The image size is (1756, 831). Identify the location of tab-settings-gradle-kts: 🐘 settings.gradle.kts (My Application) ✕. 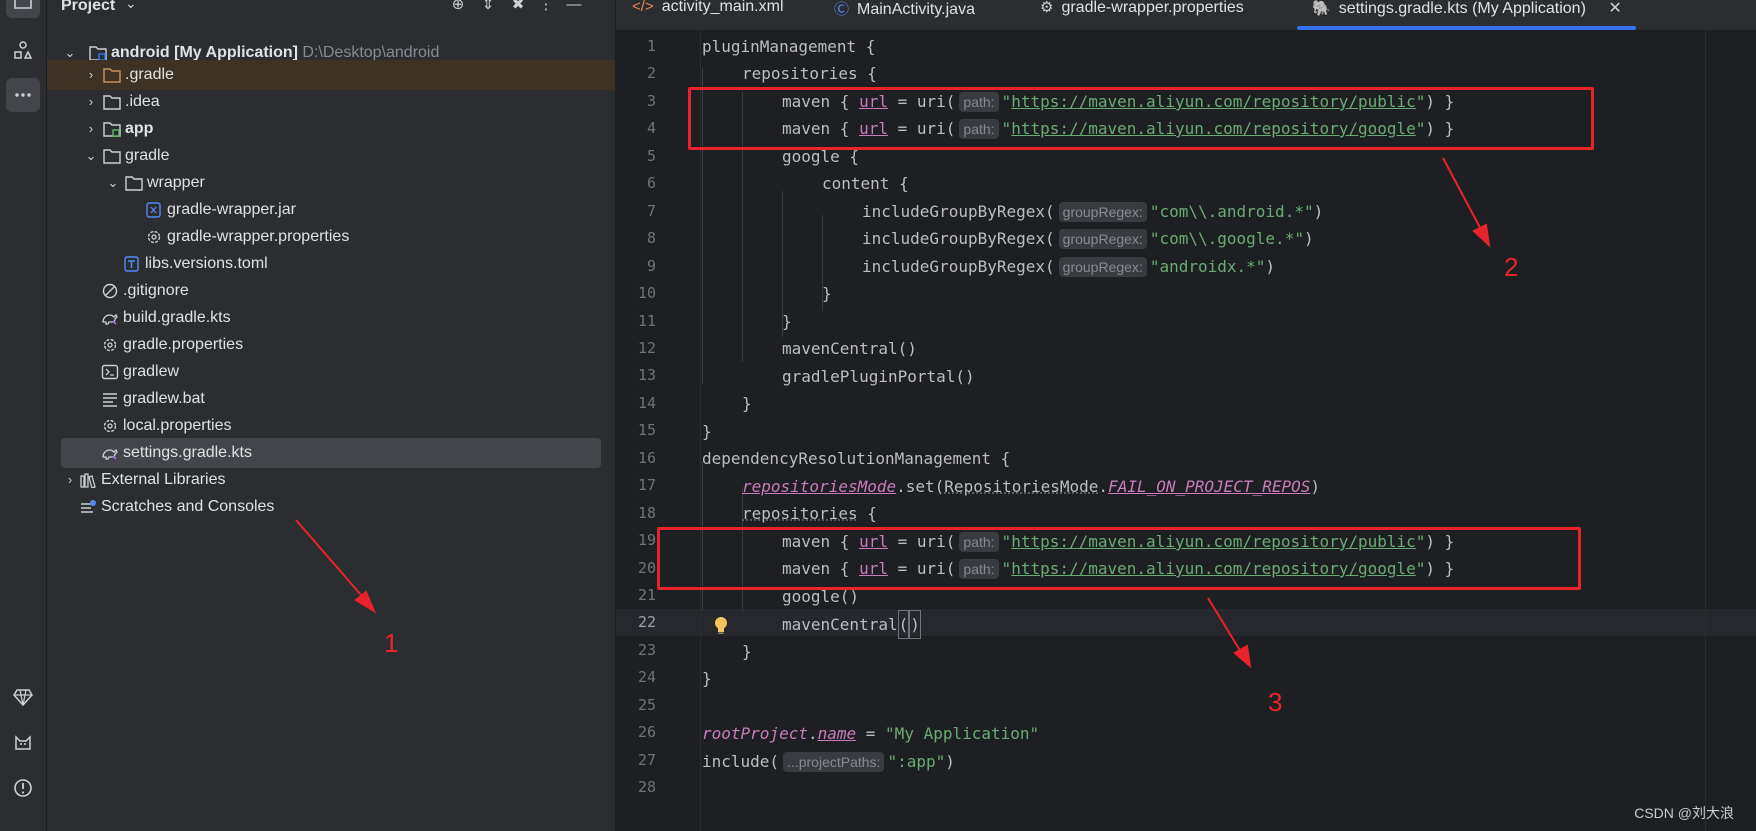
(1467, 13).